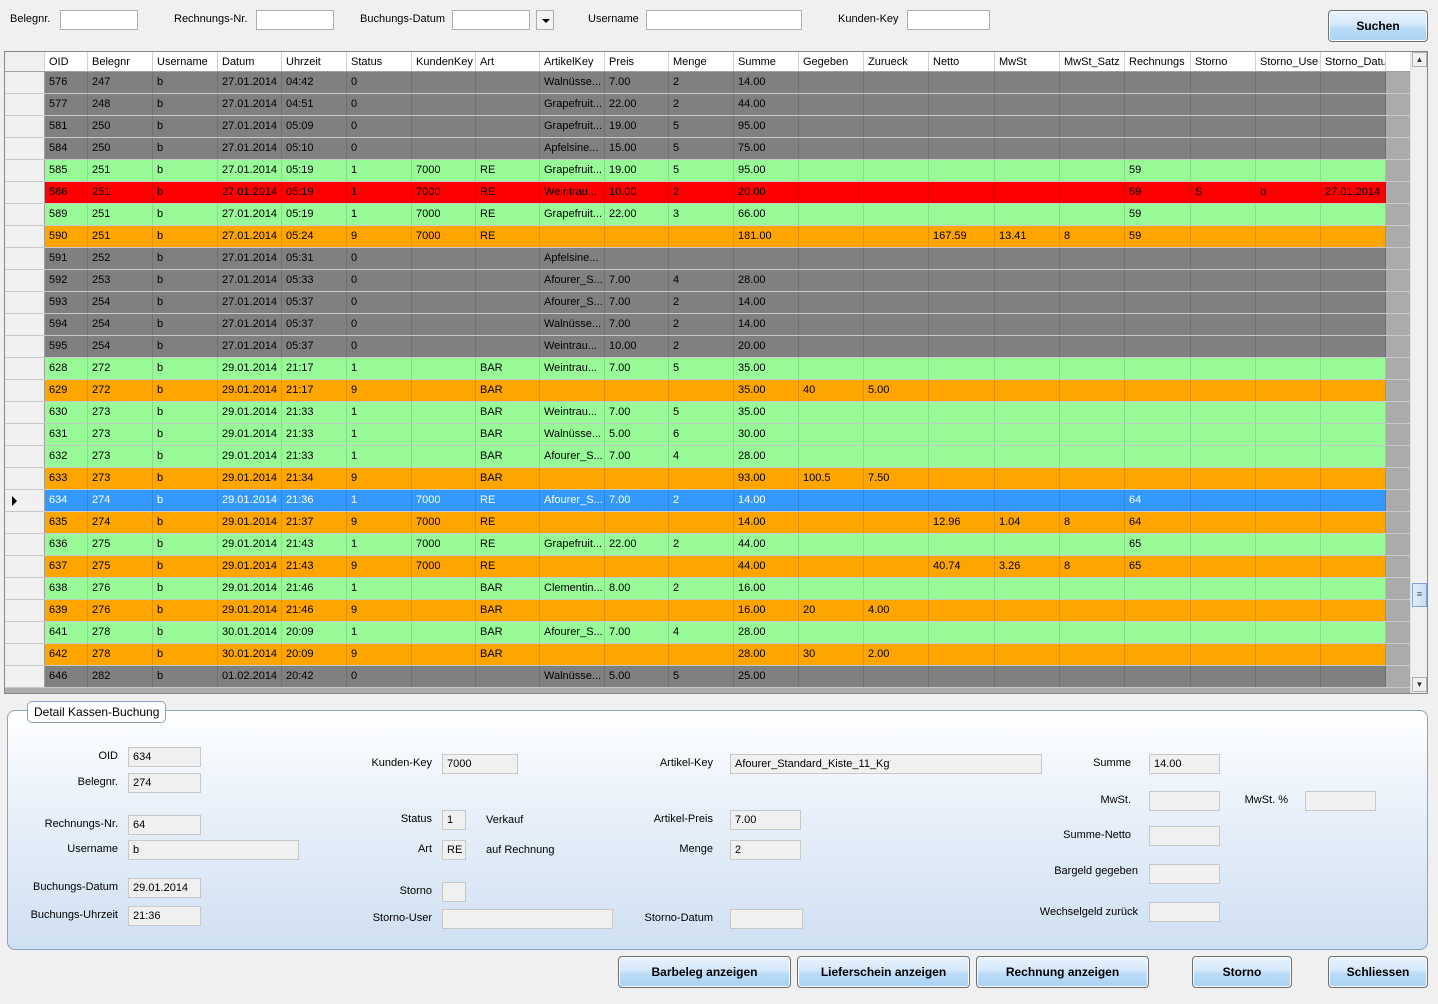 Image resolution: width=1438 pixels, height=1004 pixels. I want to click on date-dropdown-icon, so click(545, 20).